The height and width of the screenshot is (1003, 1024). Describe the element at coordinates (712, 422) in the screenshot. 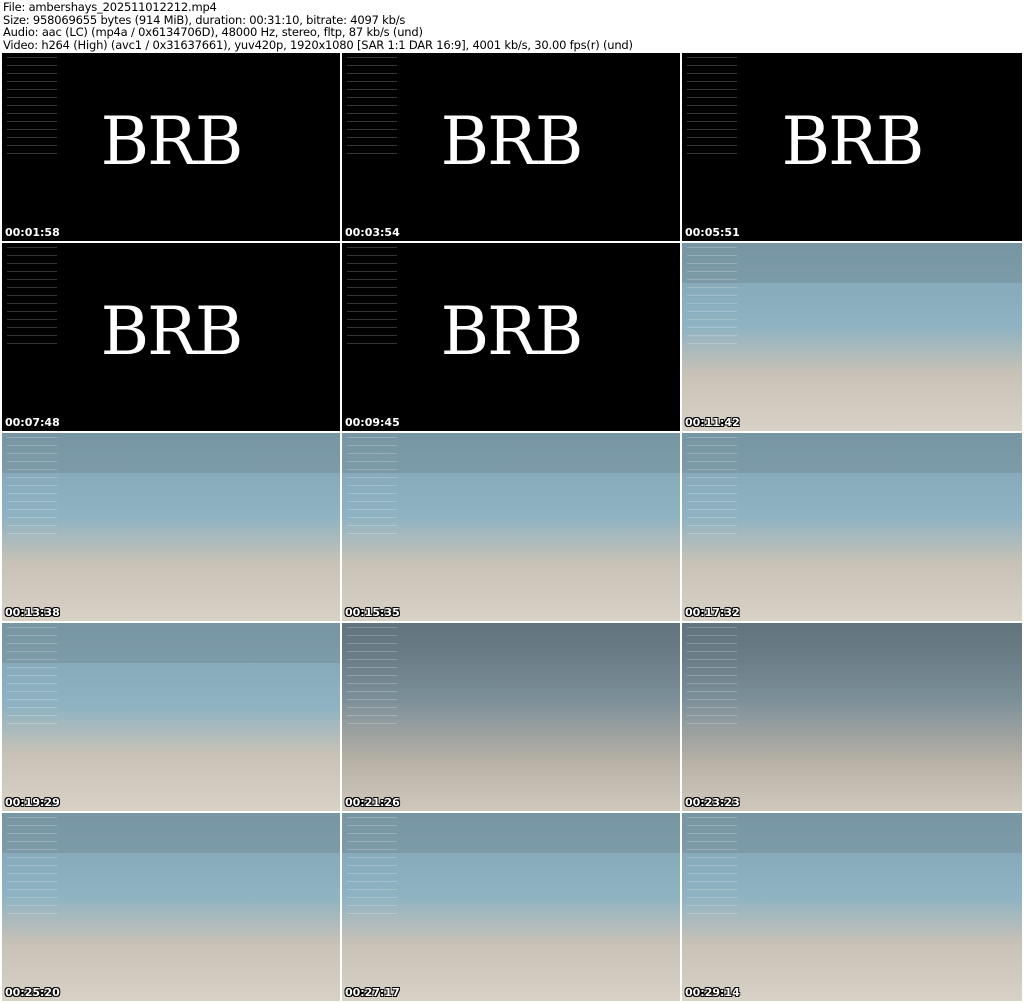

I see `thumbnail-timestamp: 00:11:42` at that location.